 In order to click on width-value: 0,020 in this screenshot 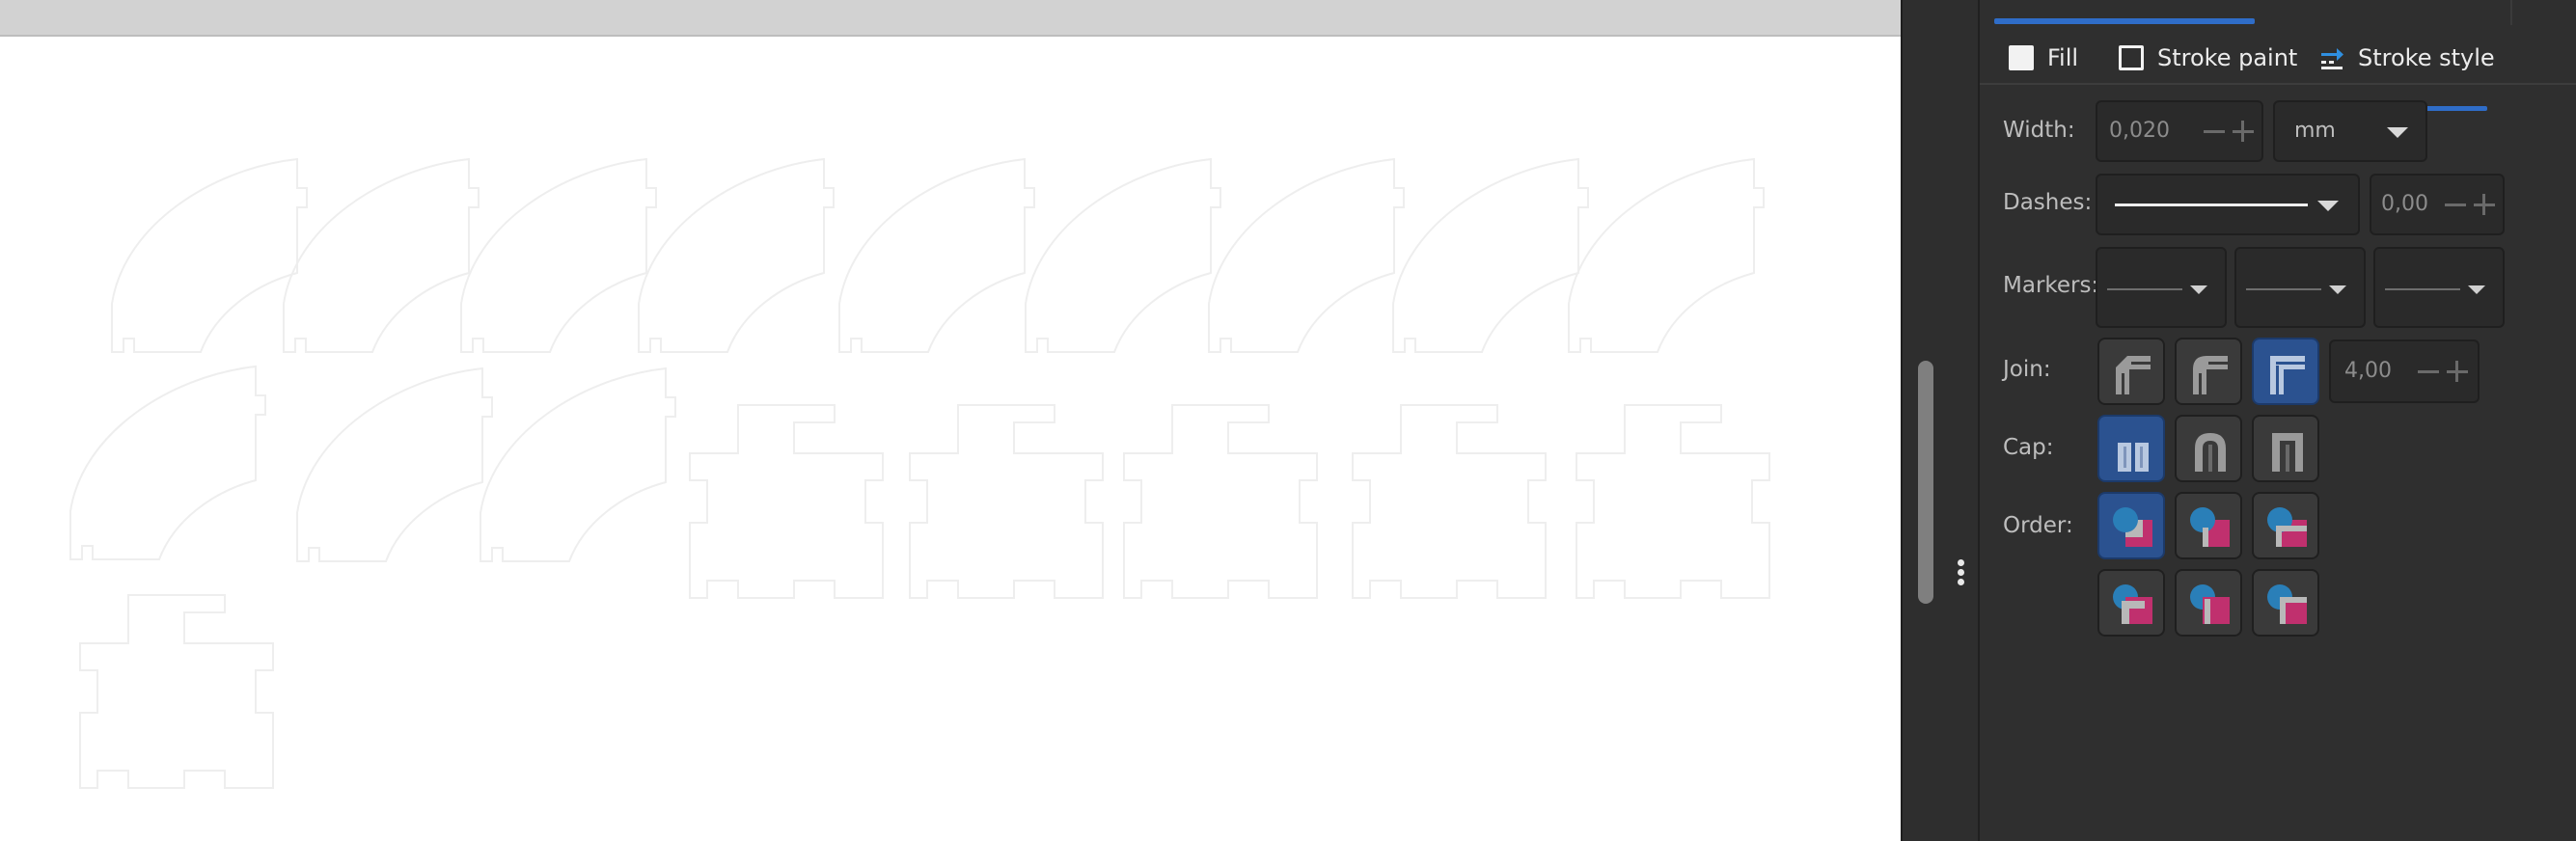, I will do `click(2140, 131)`.